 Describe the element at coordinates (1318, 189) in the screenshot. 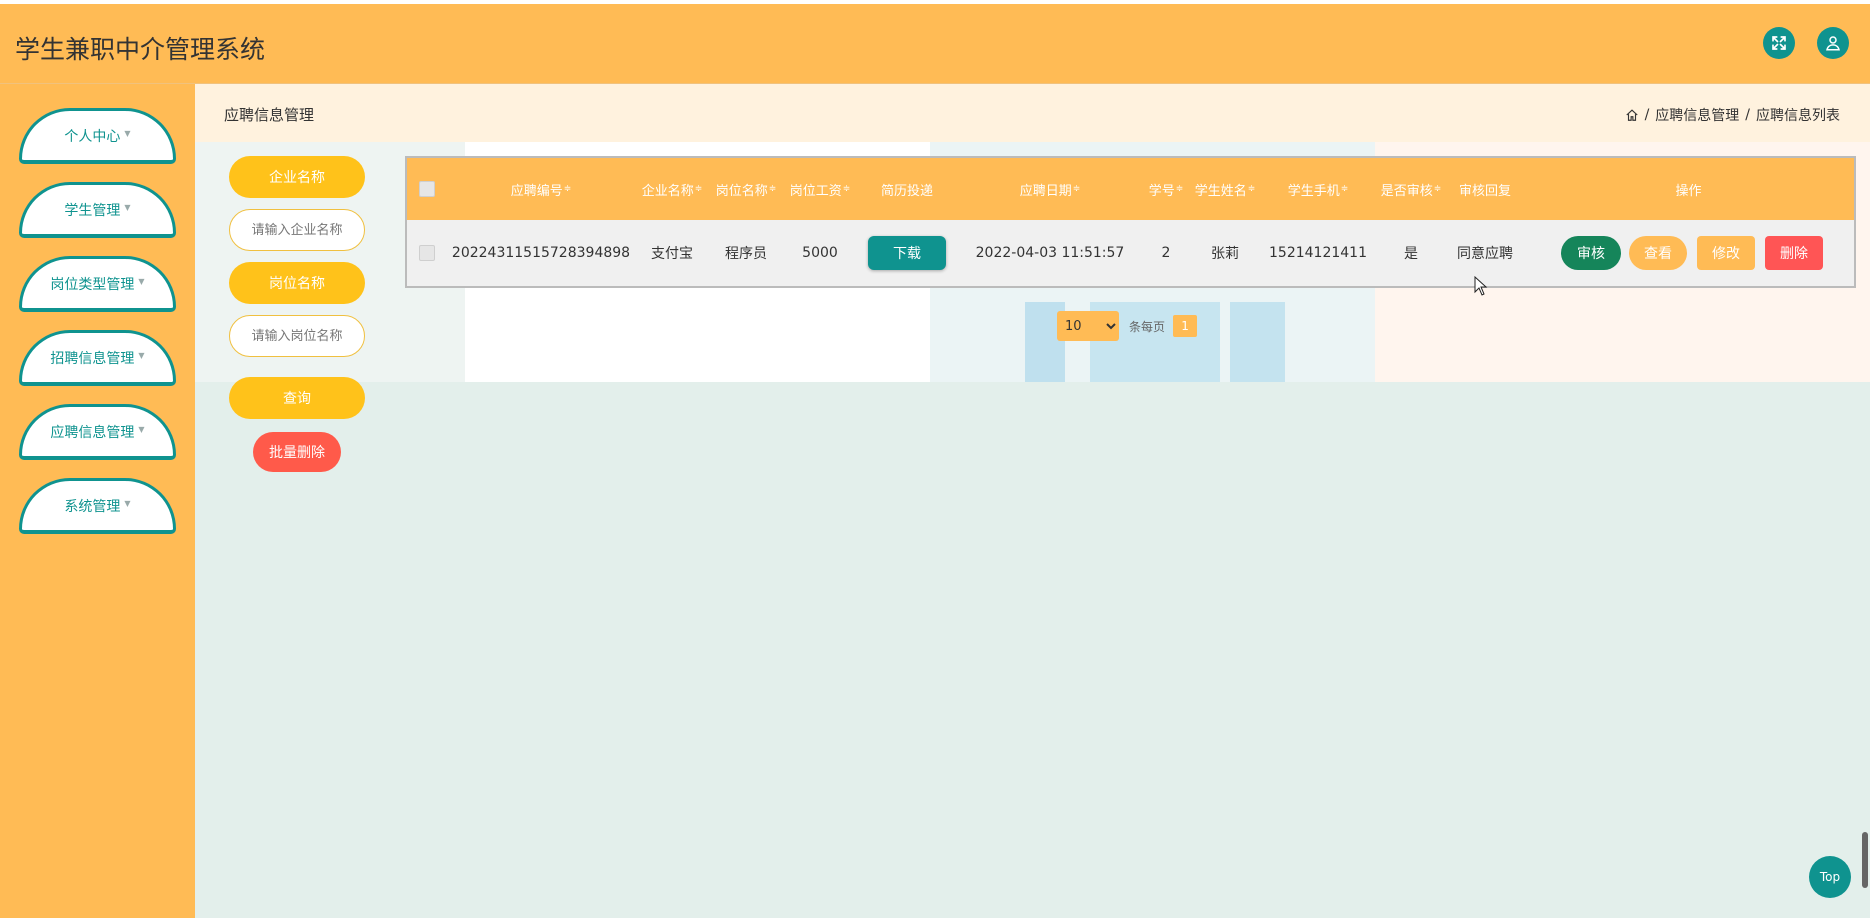

I see `column-header-phone: 学生手机 ≑` at that location.